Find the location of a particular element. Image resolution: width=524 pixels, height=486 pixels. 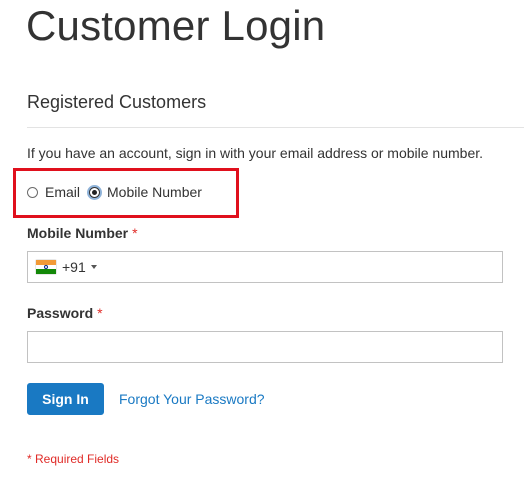

mobile-number-radio-label: Mobile Number is located at coordinates (154, 192).